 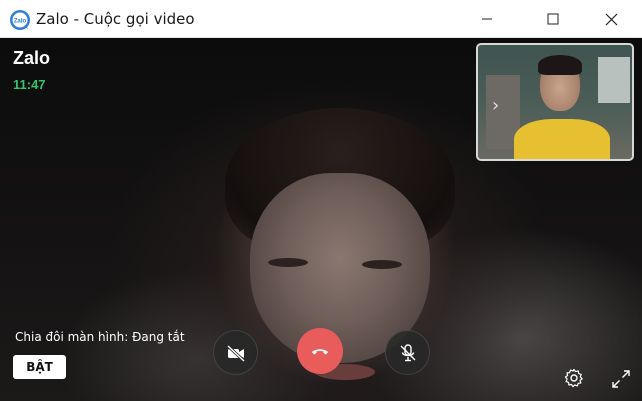 I want to click on gear-icon, so click(x=573, y=378).